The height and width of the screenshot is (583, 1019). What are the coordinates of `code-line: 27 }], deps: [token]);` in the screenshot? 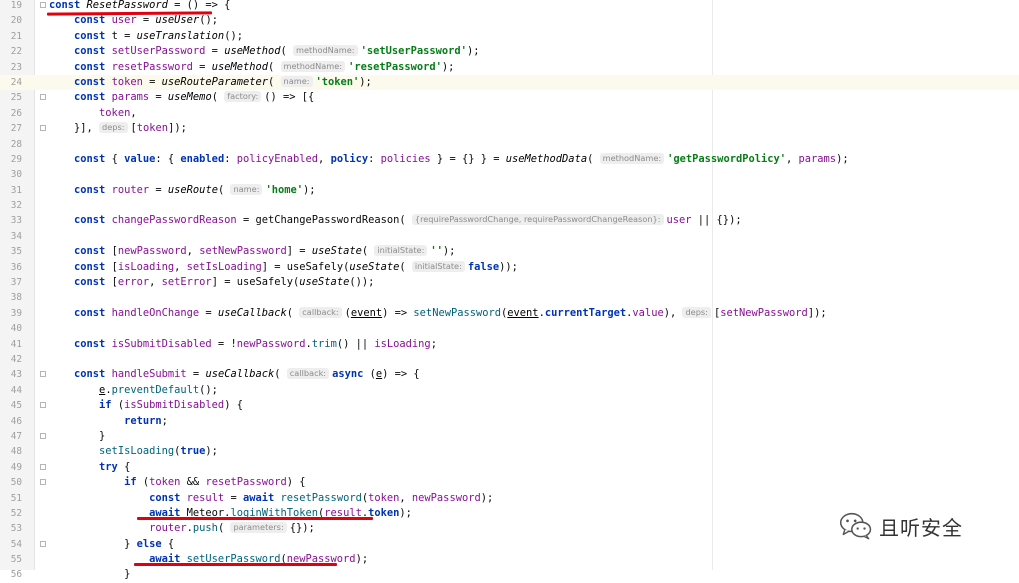 It's located at (509, 128).